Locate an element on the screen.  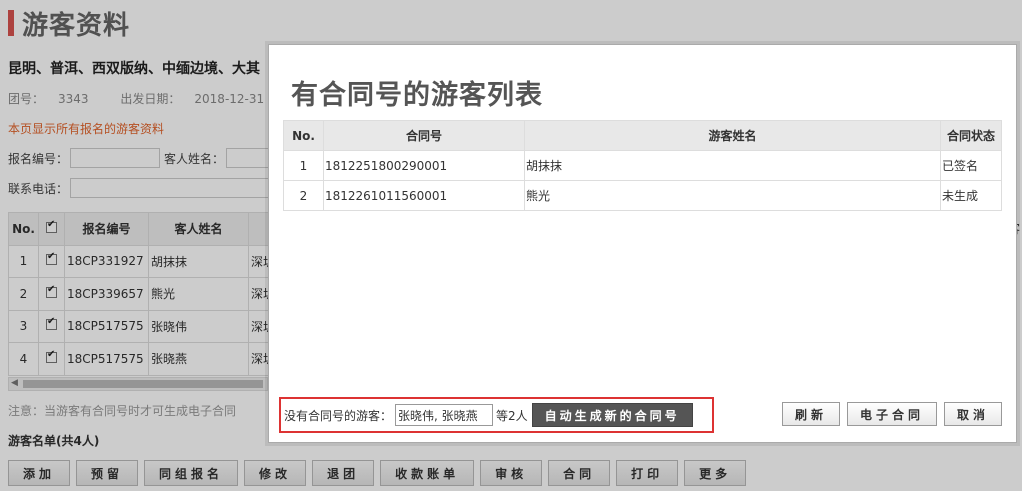
row-no: 1 is located at coordinates (303, 165).